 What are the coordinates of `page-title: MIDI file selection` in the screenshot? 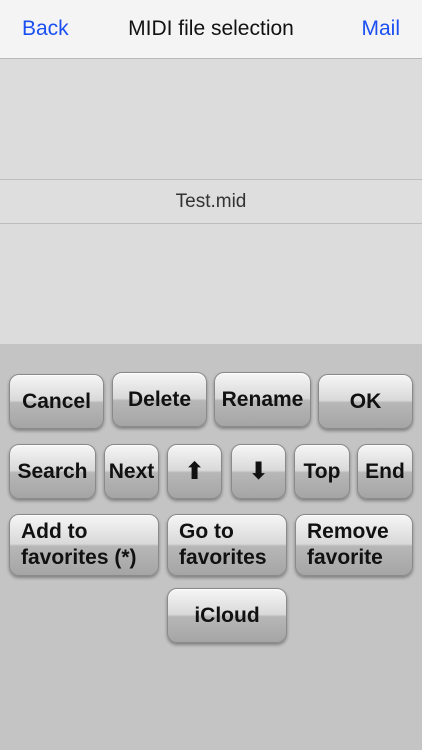 It's located at (211, 28).